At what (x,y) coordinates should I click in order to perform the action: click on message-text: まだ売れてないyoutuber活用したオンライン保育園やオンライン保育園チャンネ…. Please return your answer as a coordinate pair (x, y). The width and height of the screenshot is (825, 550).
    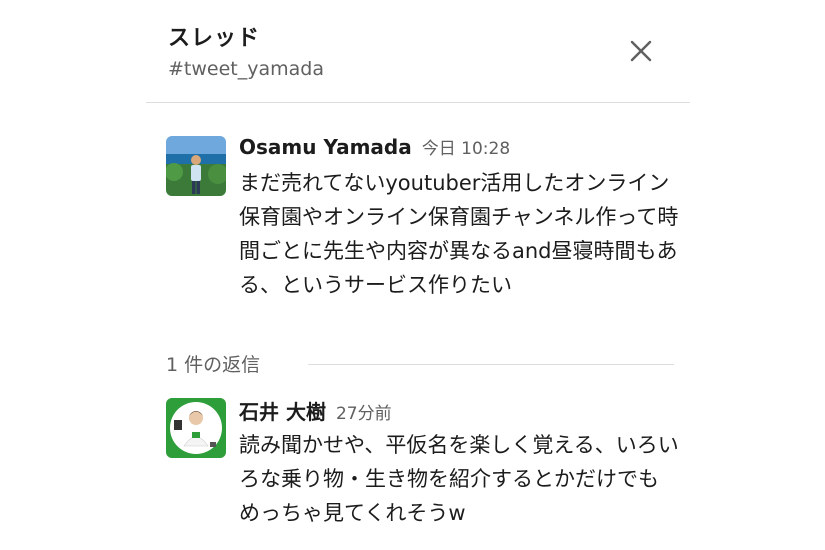
    Looking at the image, I should click on (459, 234).